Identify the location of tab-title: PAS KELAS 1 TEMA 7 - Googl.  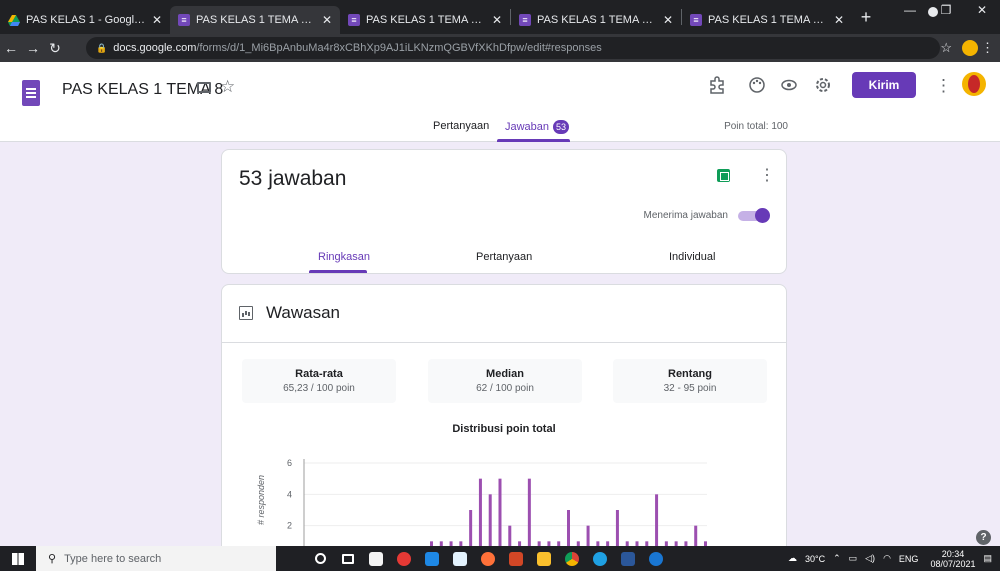
(426, 20).